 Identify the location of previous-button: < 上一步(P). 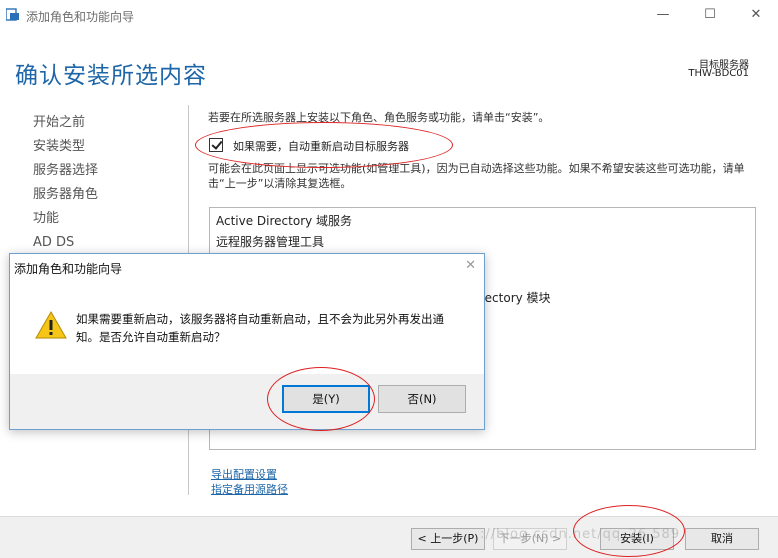
(448, 539).